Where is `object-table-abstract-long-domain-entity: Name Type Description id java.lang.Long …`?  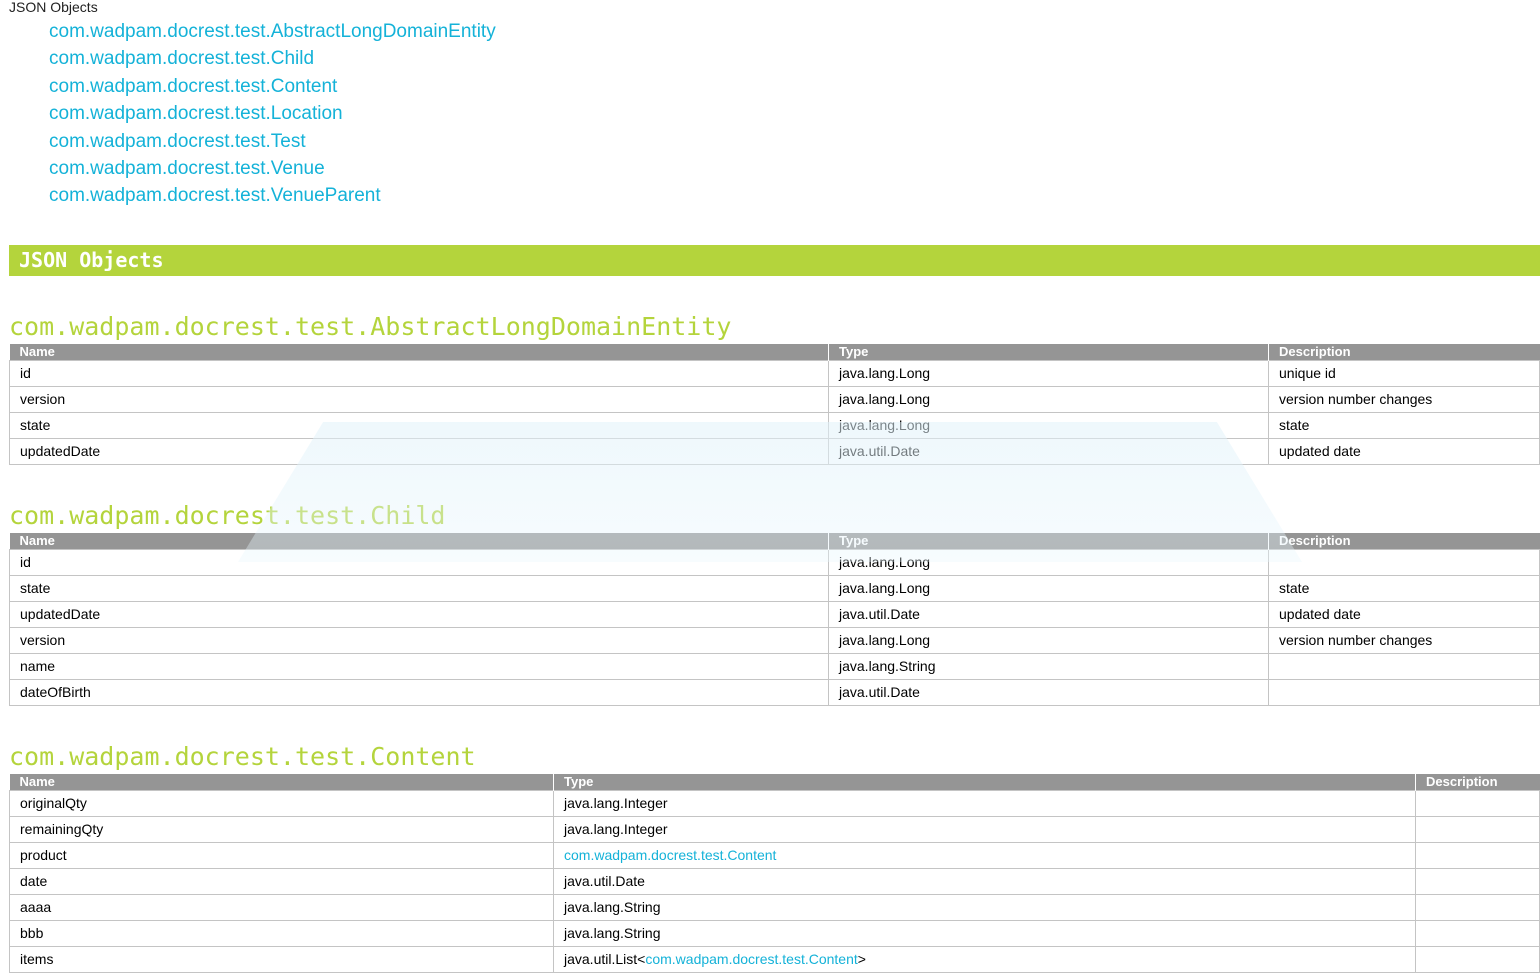
object-table-abstract-long-domain-entity: Name Type Description id java.lang.Long … is located at coordinates (774, 404).